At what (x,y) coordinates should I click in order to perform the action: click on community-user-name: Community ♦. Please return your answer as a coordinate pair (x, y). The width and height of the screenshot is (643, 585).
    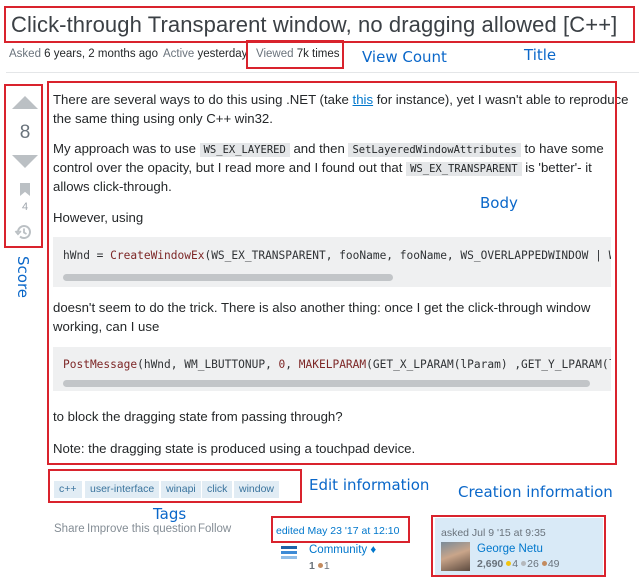
    Looking at the image, I should click on (342, 550).